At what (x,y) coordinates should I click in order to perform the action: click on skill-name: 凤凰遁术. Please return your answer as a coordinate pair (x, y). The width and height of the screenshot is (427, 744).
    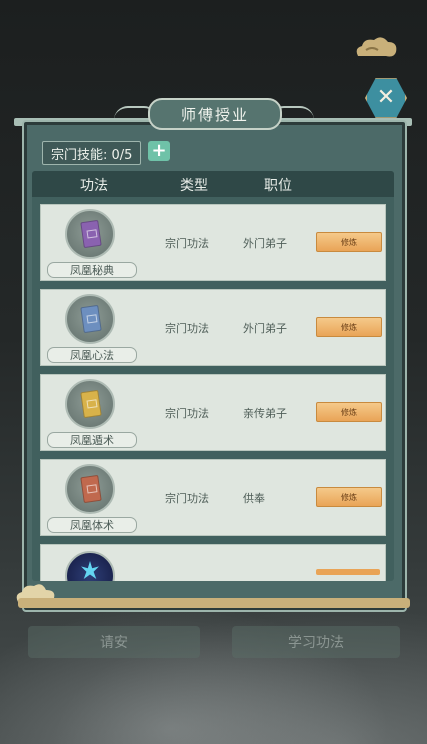
    Looking at the image, I should click on (92, 440).